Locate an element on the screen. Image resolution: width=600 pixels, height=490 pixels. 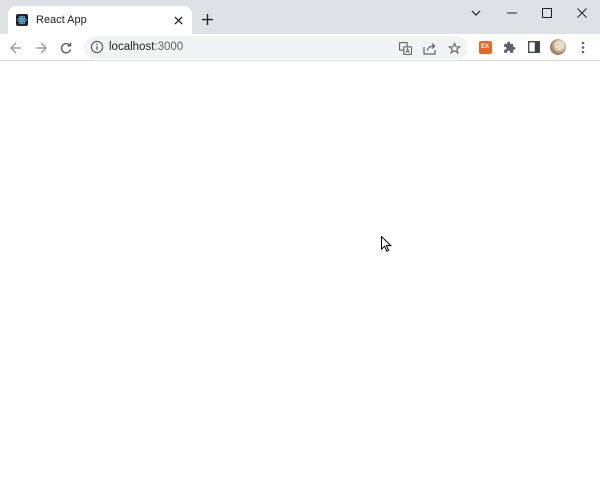
browser-toolbar: localhost:3000 EX is located at coordinates (300, 47).